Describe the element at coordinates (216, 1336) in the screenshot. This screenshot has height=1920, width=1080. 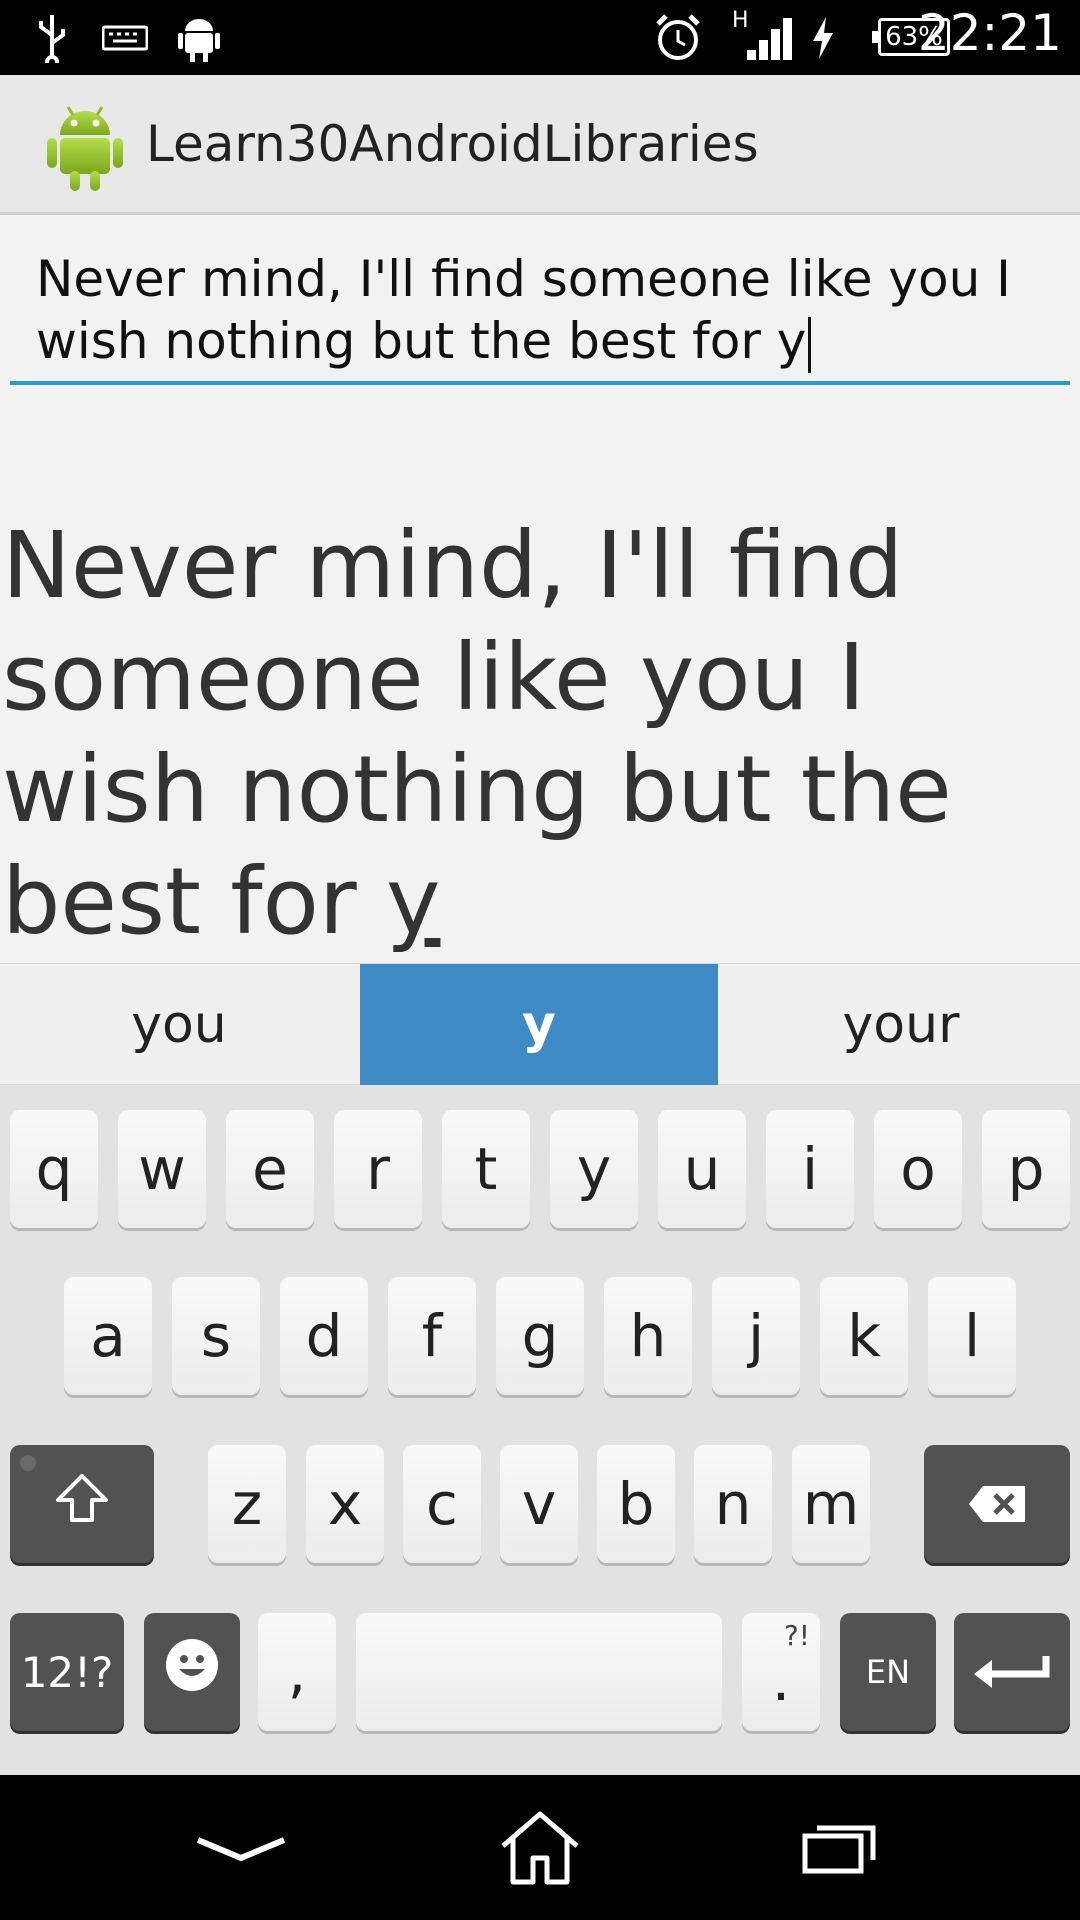
I see `key-s: s` at that location.